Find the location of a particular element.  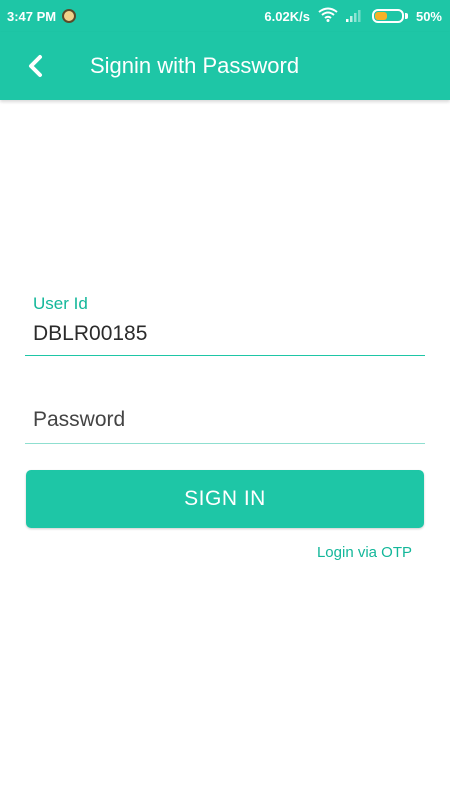

signin-button: SIGN IN is located at coordinates (225, 499).